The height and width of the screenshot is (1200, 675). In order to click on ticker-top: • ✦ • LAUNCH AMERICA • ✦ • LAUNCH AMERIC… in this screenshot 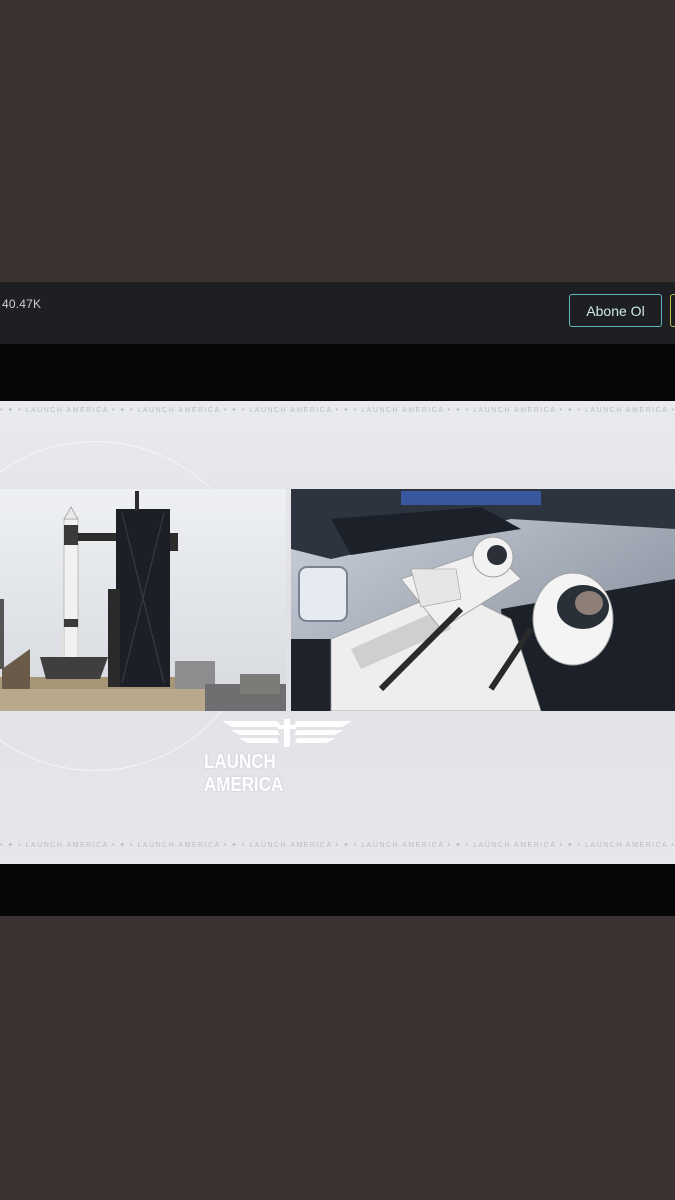, I will do `click(337, 410)`.